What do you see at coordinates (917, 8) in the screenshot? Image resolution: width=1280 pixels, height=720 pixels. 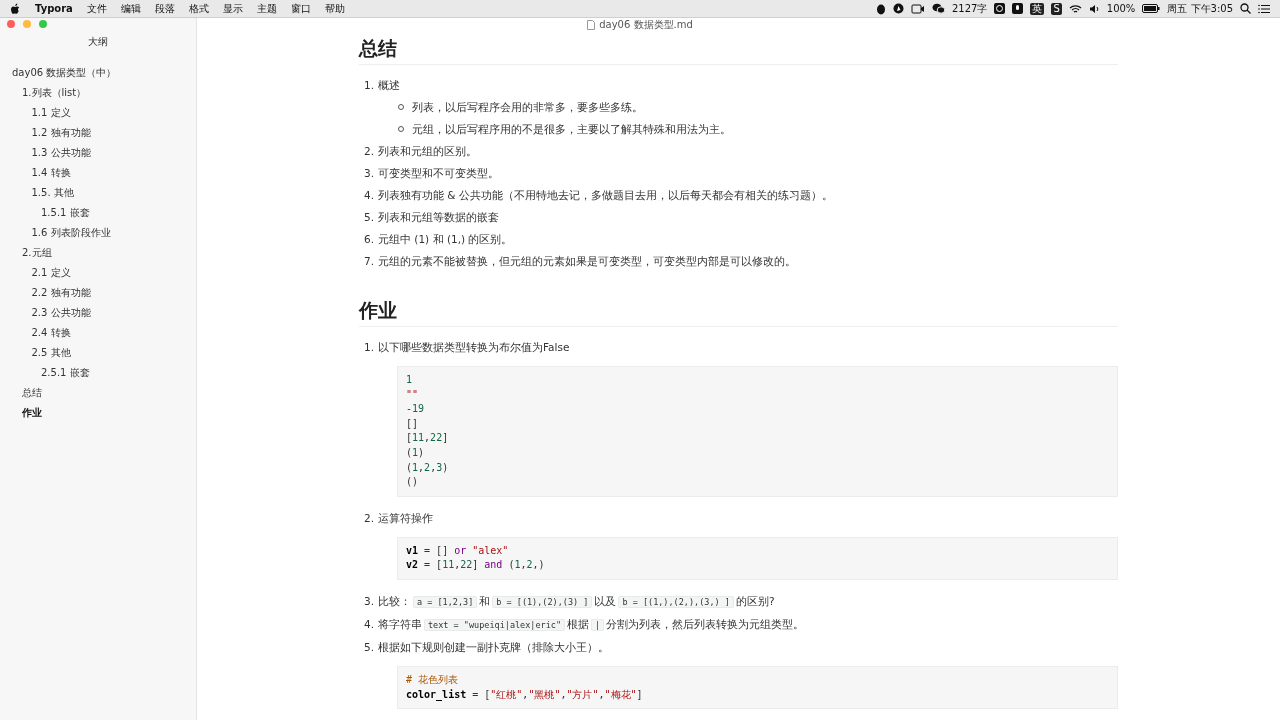 I see `camera-icon` at bounding box center [917, 8].